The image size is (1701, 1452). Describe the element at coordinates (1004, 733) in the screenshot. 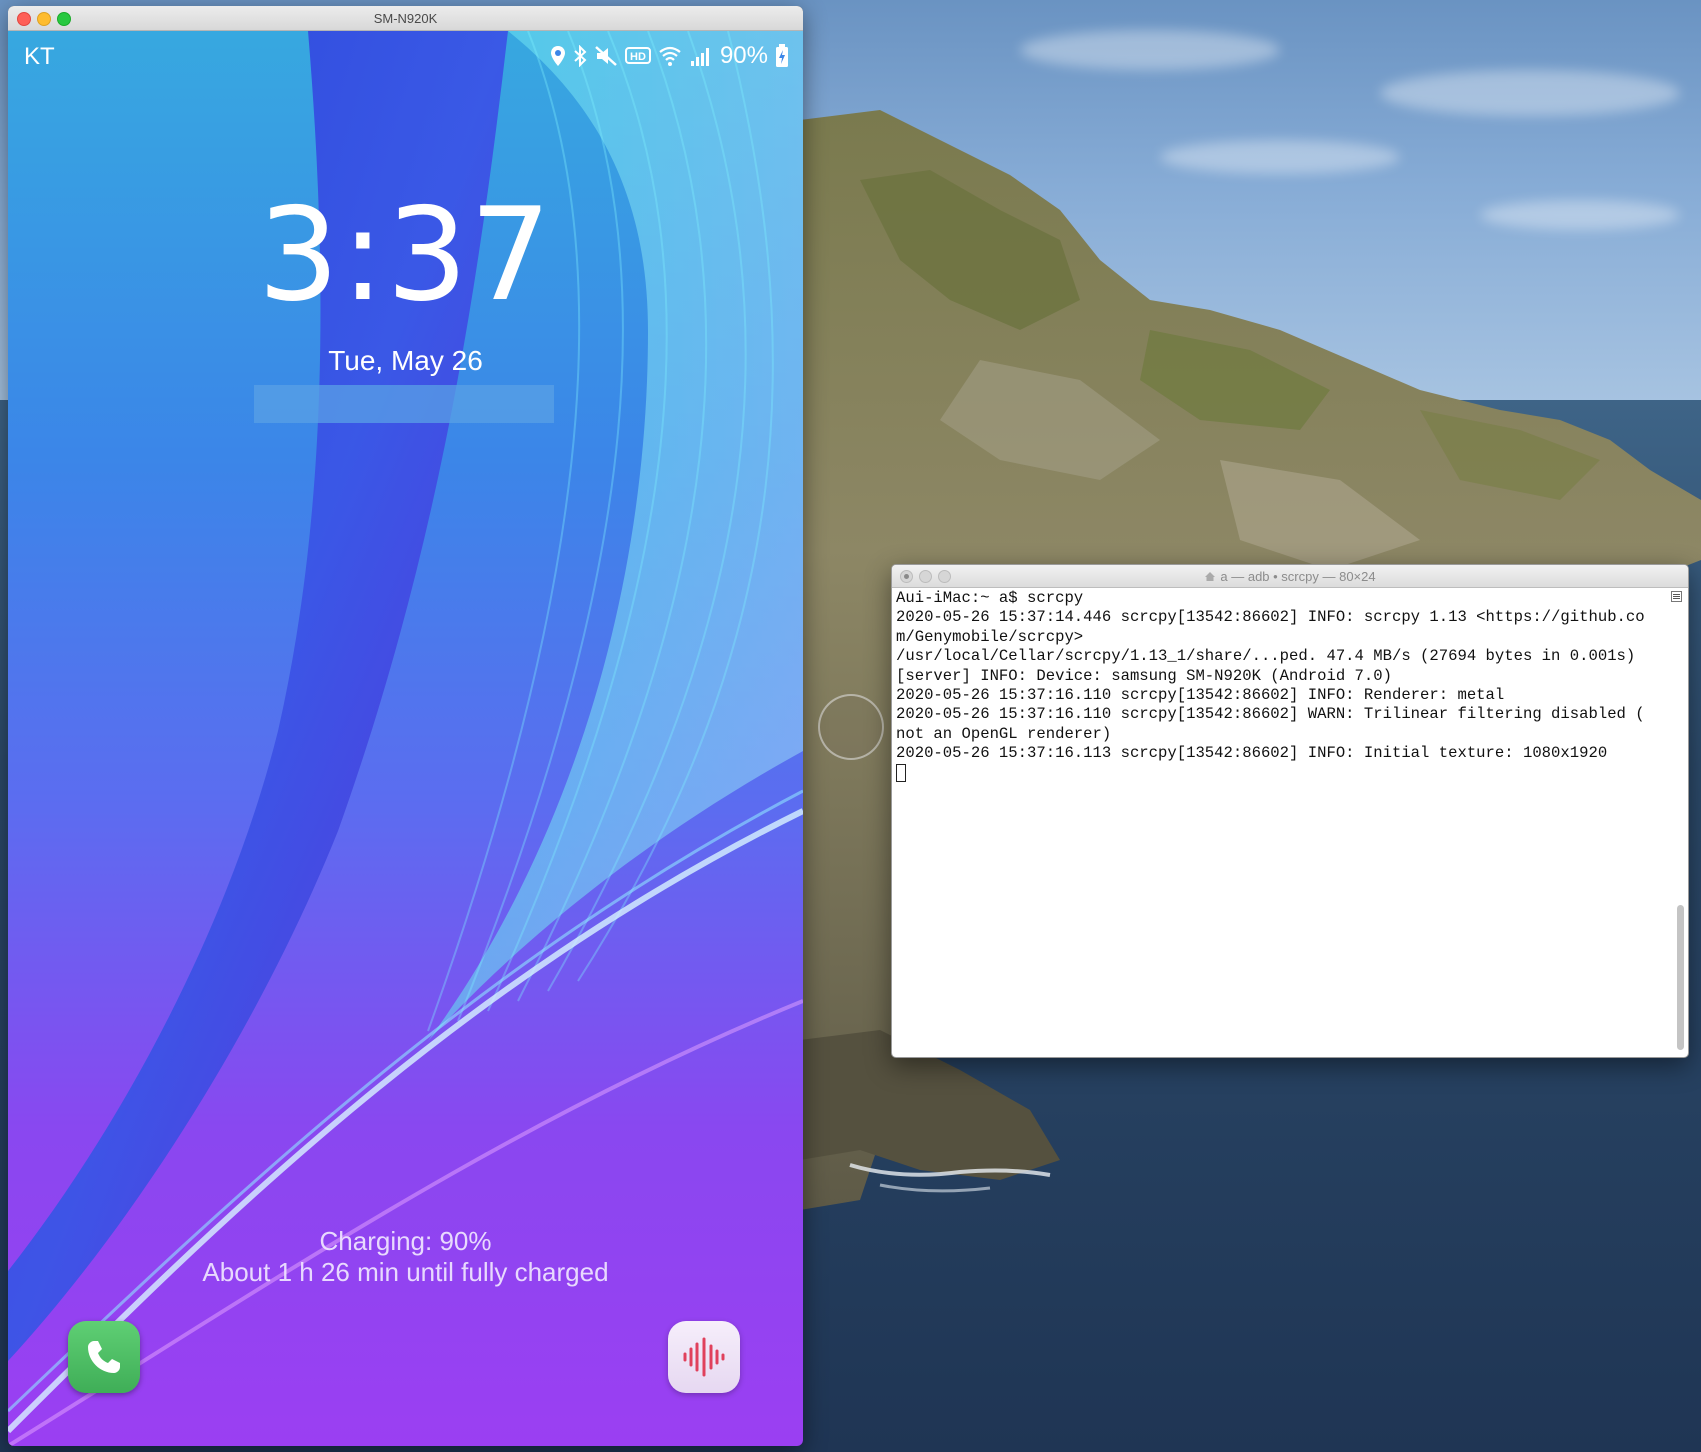

I see `terminal-line: not an OpenGL renderer)` at that location.